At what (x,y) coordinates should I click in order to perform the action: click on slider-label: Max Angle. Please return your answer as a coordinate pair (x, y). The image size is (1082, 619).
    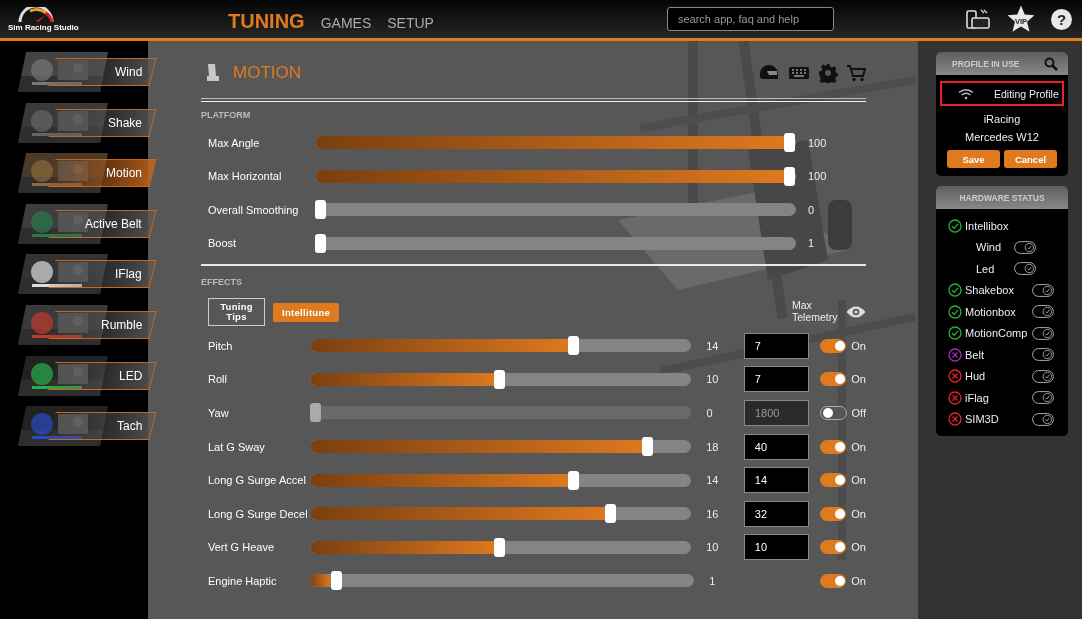
    Looking at the image, I should click on (234, 142).